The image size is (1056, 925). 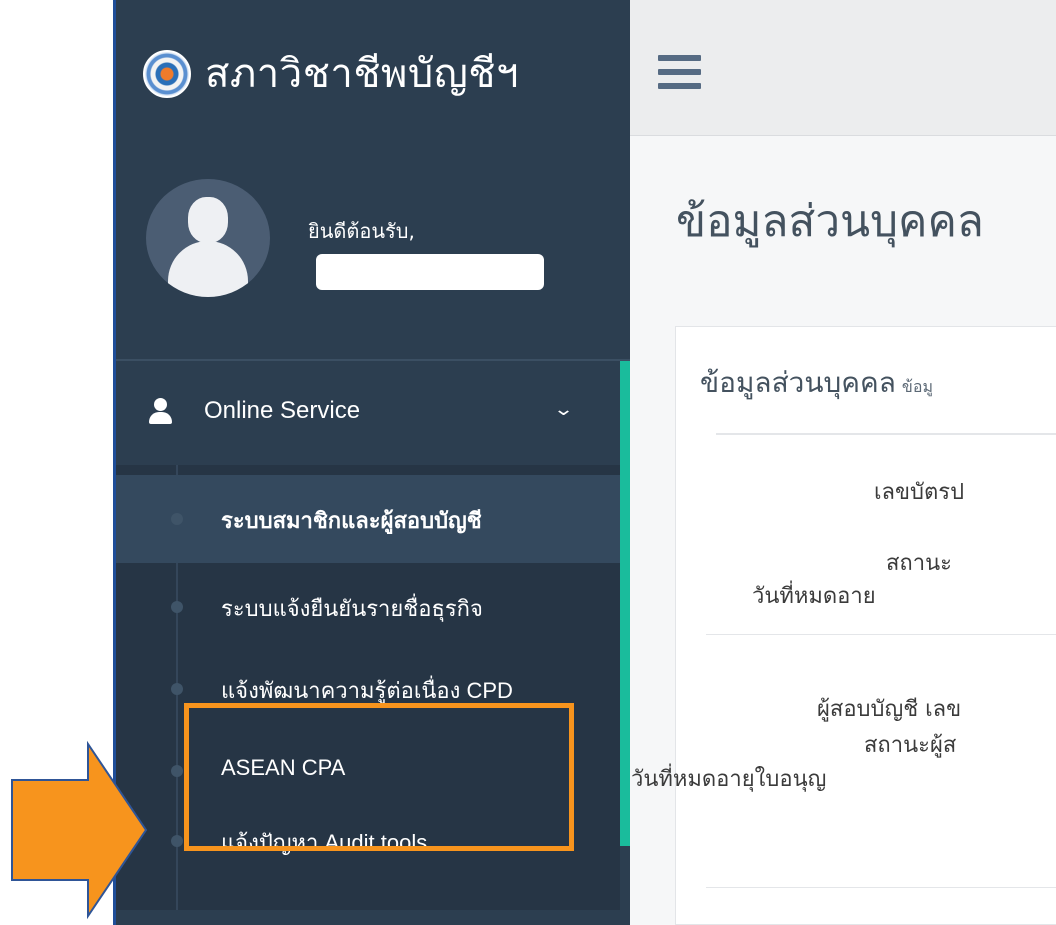 I want to click on field-expiry: วันที่หมดอาย, so click(x=814, y=596).